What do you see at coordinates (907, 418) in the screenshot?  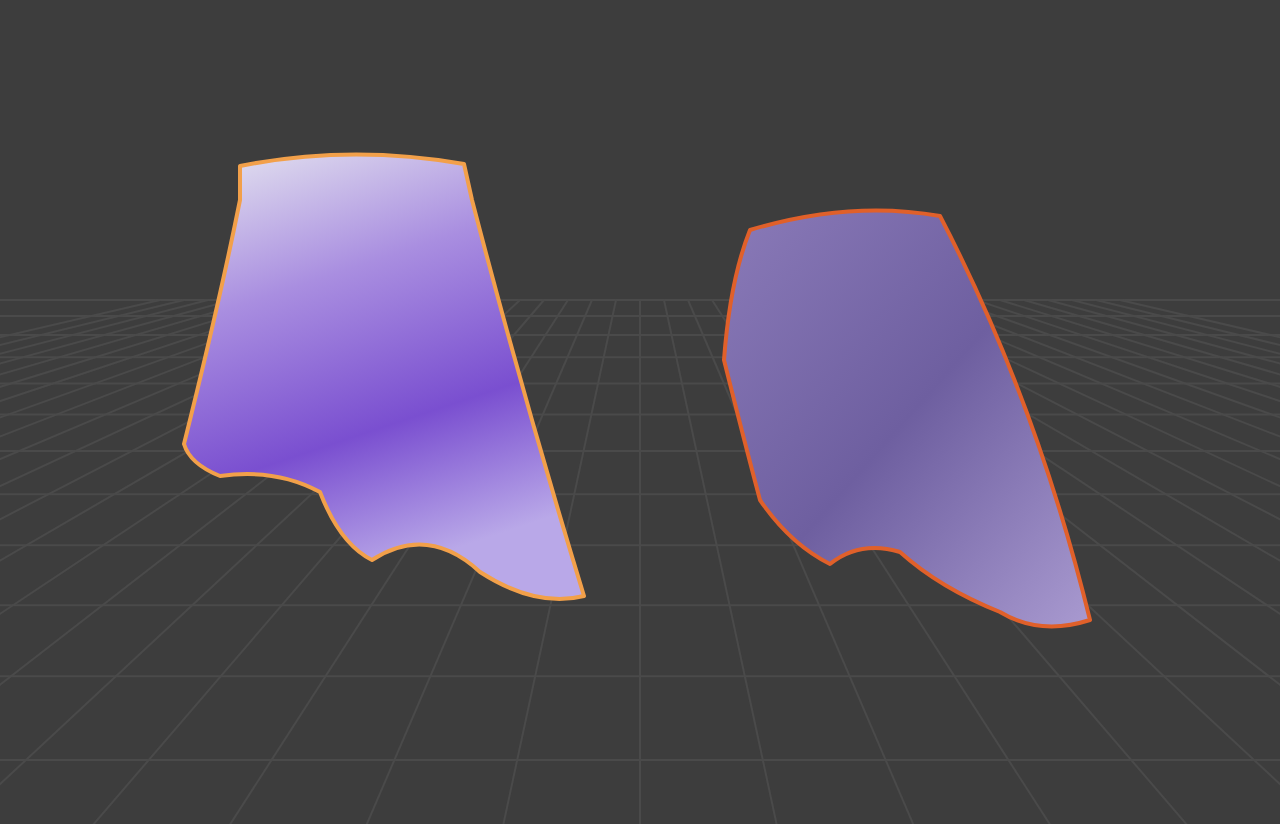 I see `skirt-drawing` at bounding box center [907, 418].